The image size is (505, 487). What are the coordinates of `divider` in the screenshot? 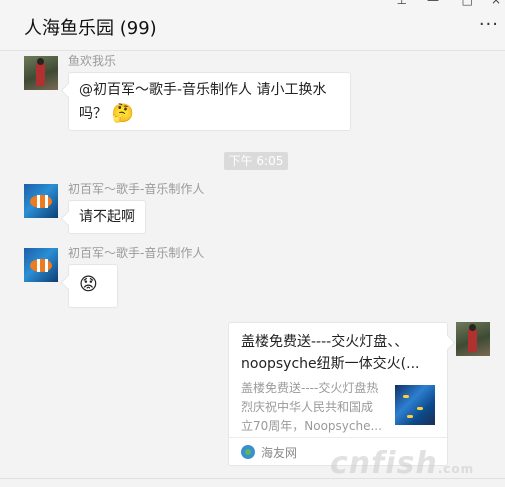 It's located at (338, 437).